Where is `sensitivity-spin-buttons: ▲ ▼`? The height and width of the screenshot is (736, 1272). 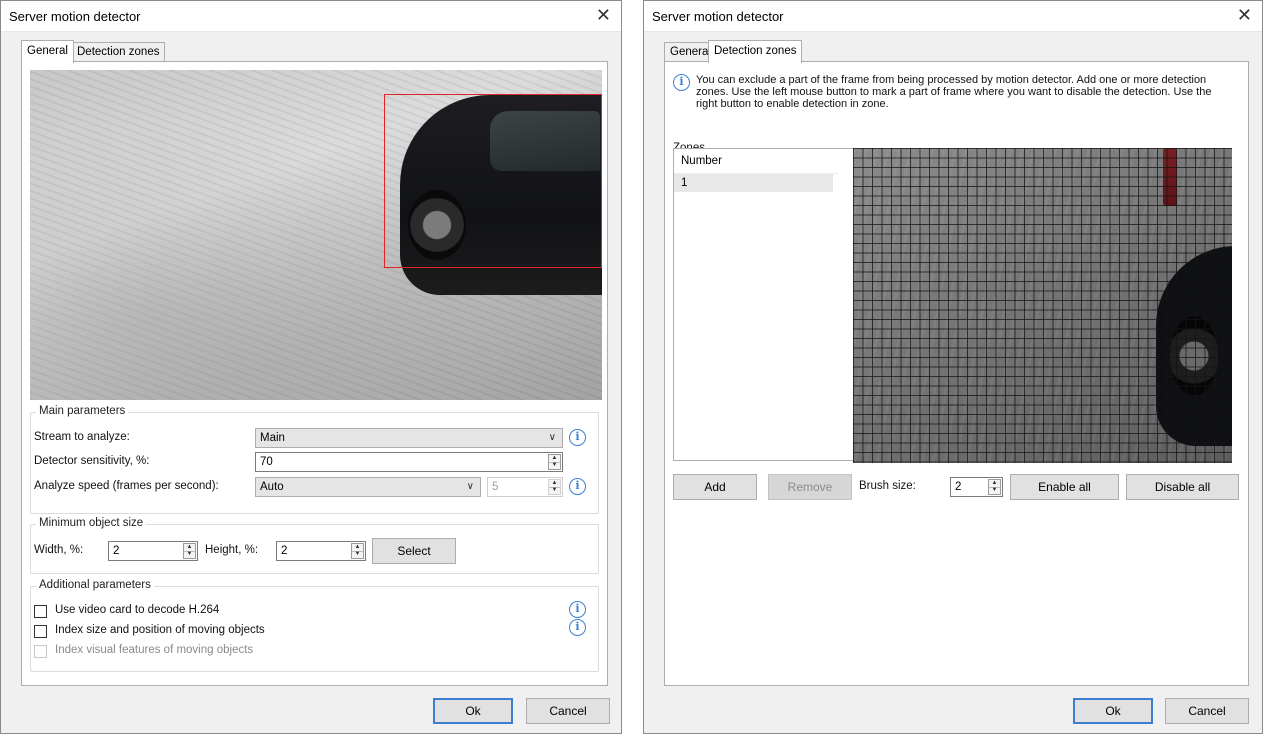
sensitivity-spin-buttons: ▲ ▼ is located at coordinates (554, 462).